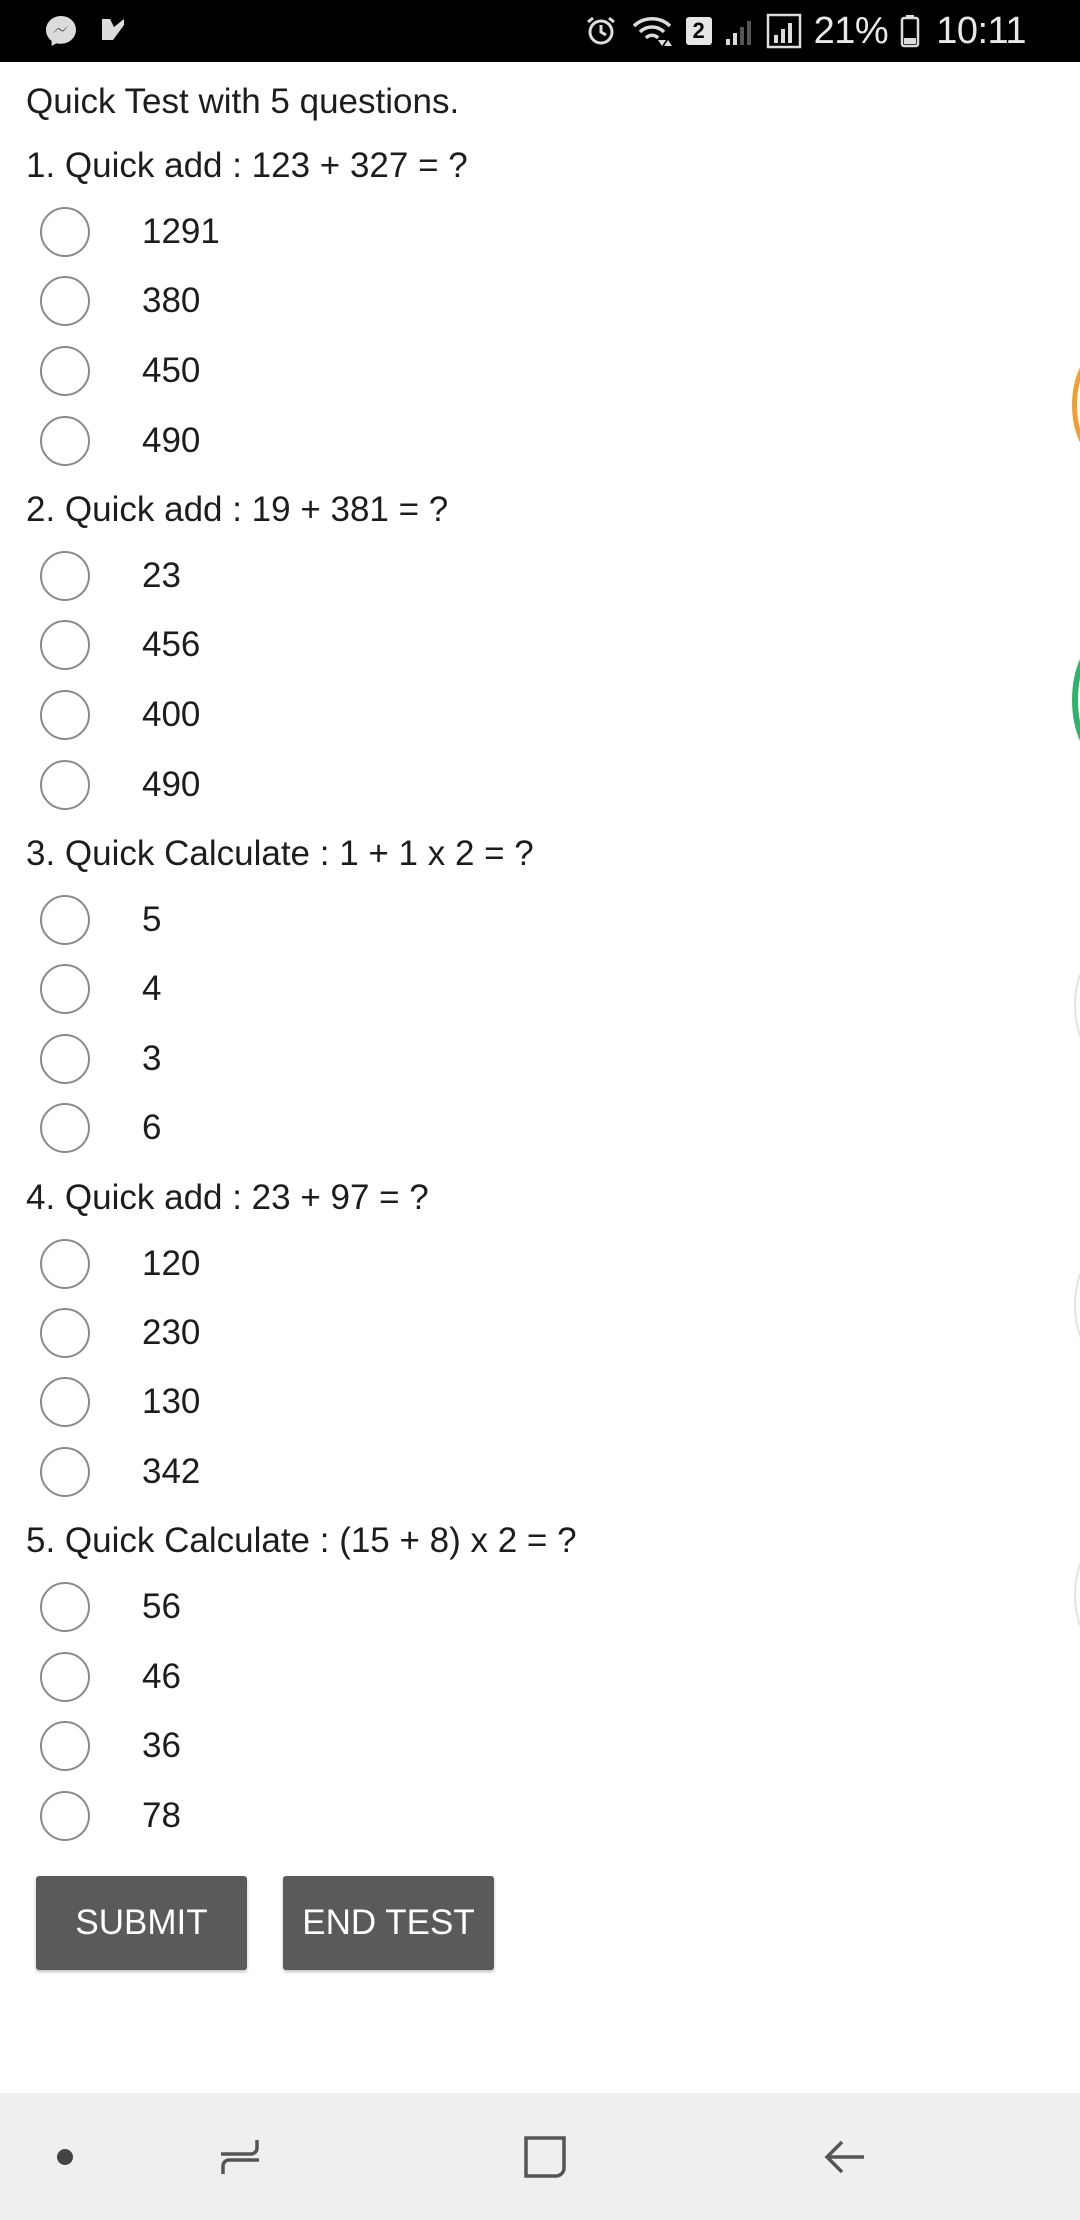 The width and height of the screenshot is (1080, 2220). Describe the element at coordinates (601, 31) in the screenshot. I see `alarm-icon` at that location.